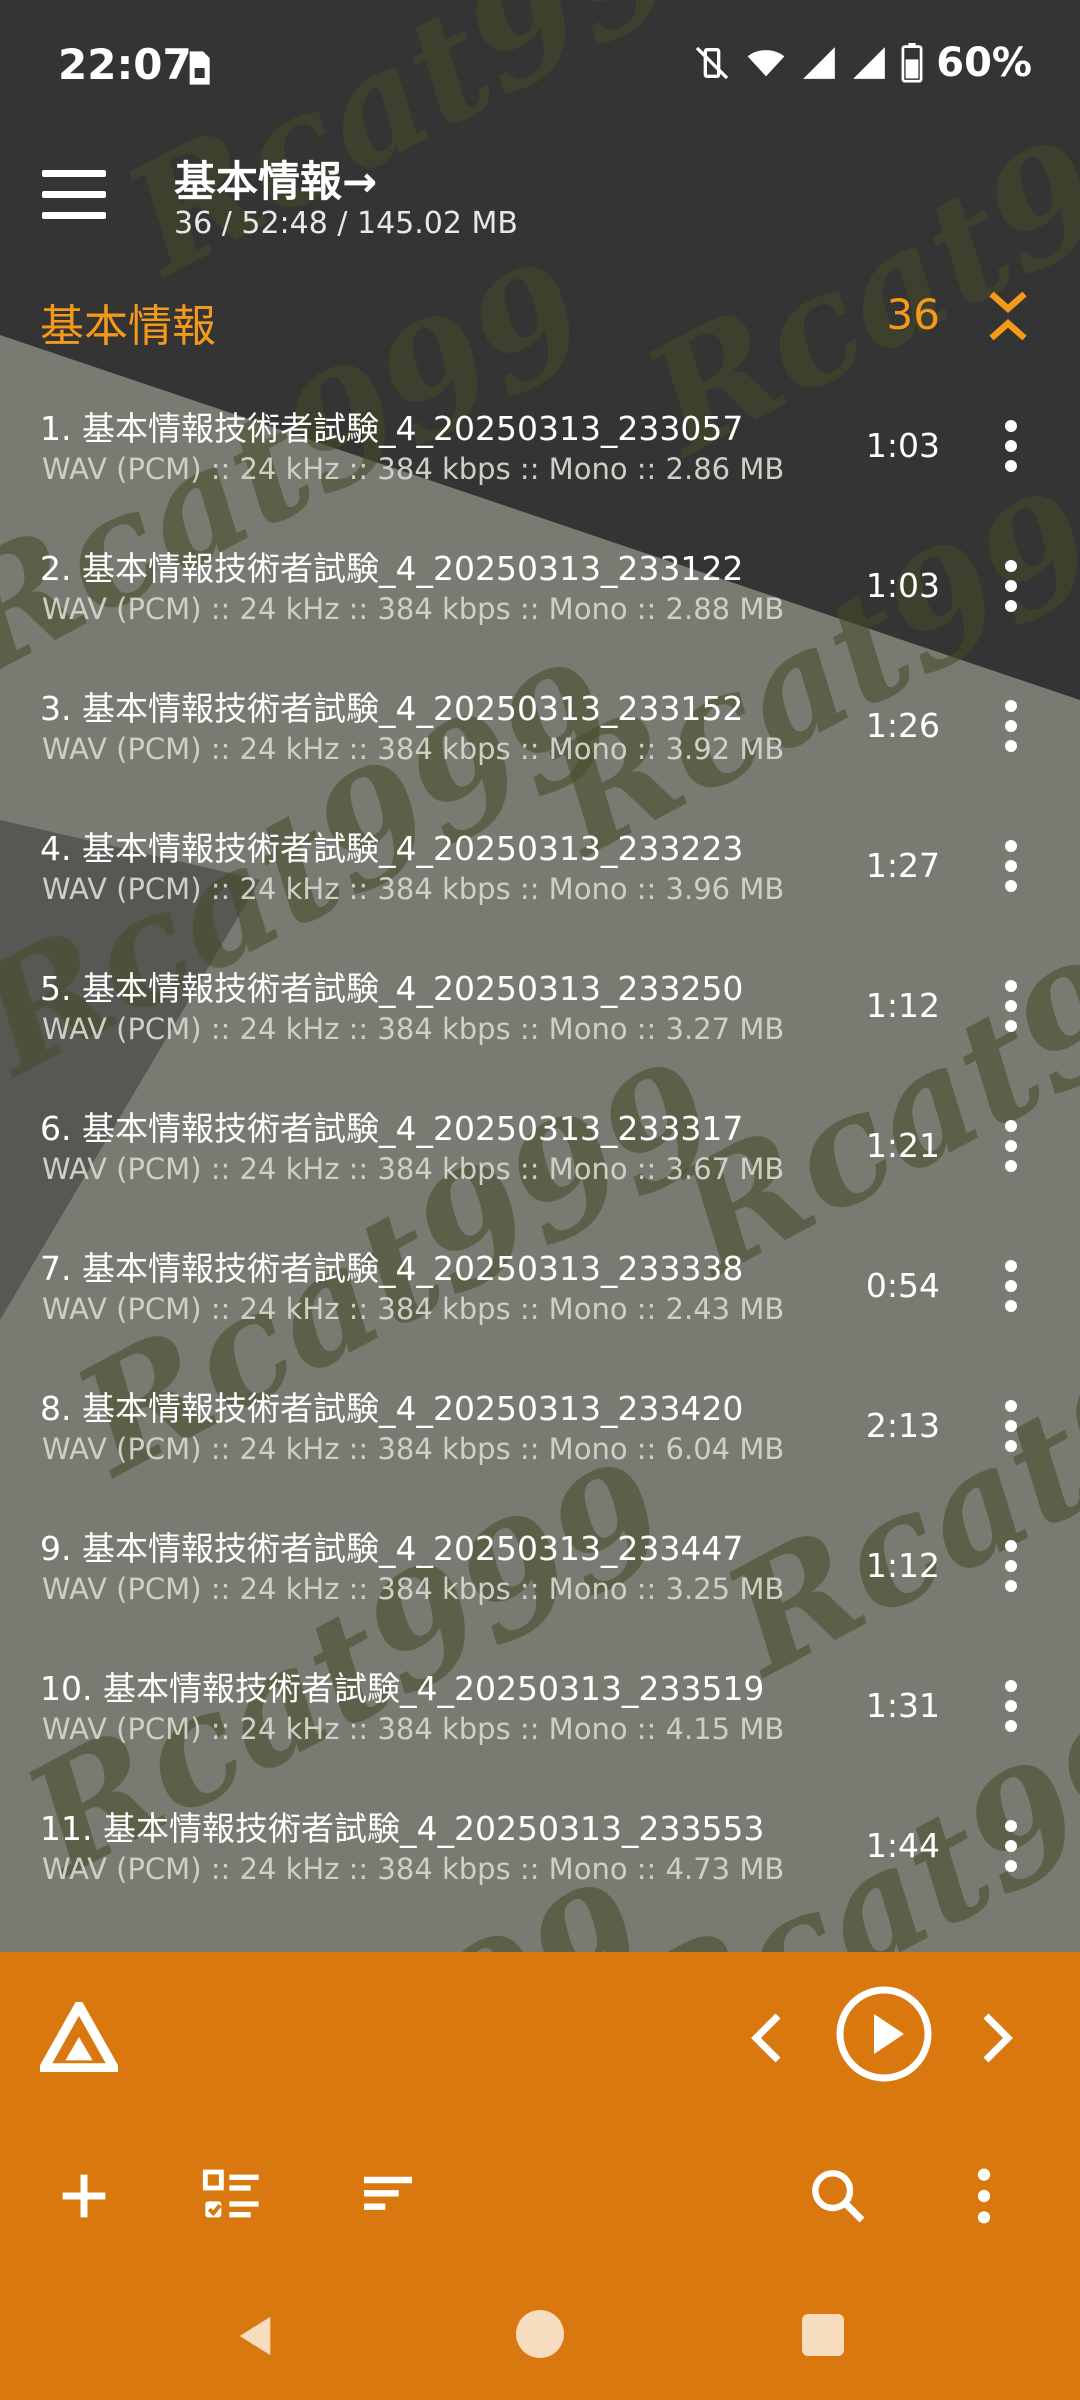 This screenshot has width=1080, height=2400. Describe the element at coordinates (388, 2196) in the screenshot. I see `sort-icon` at that location.